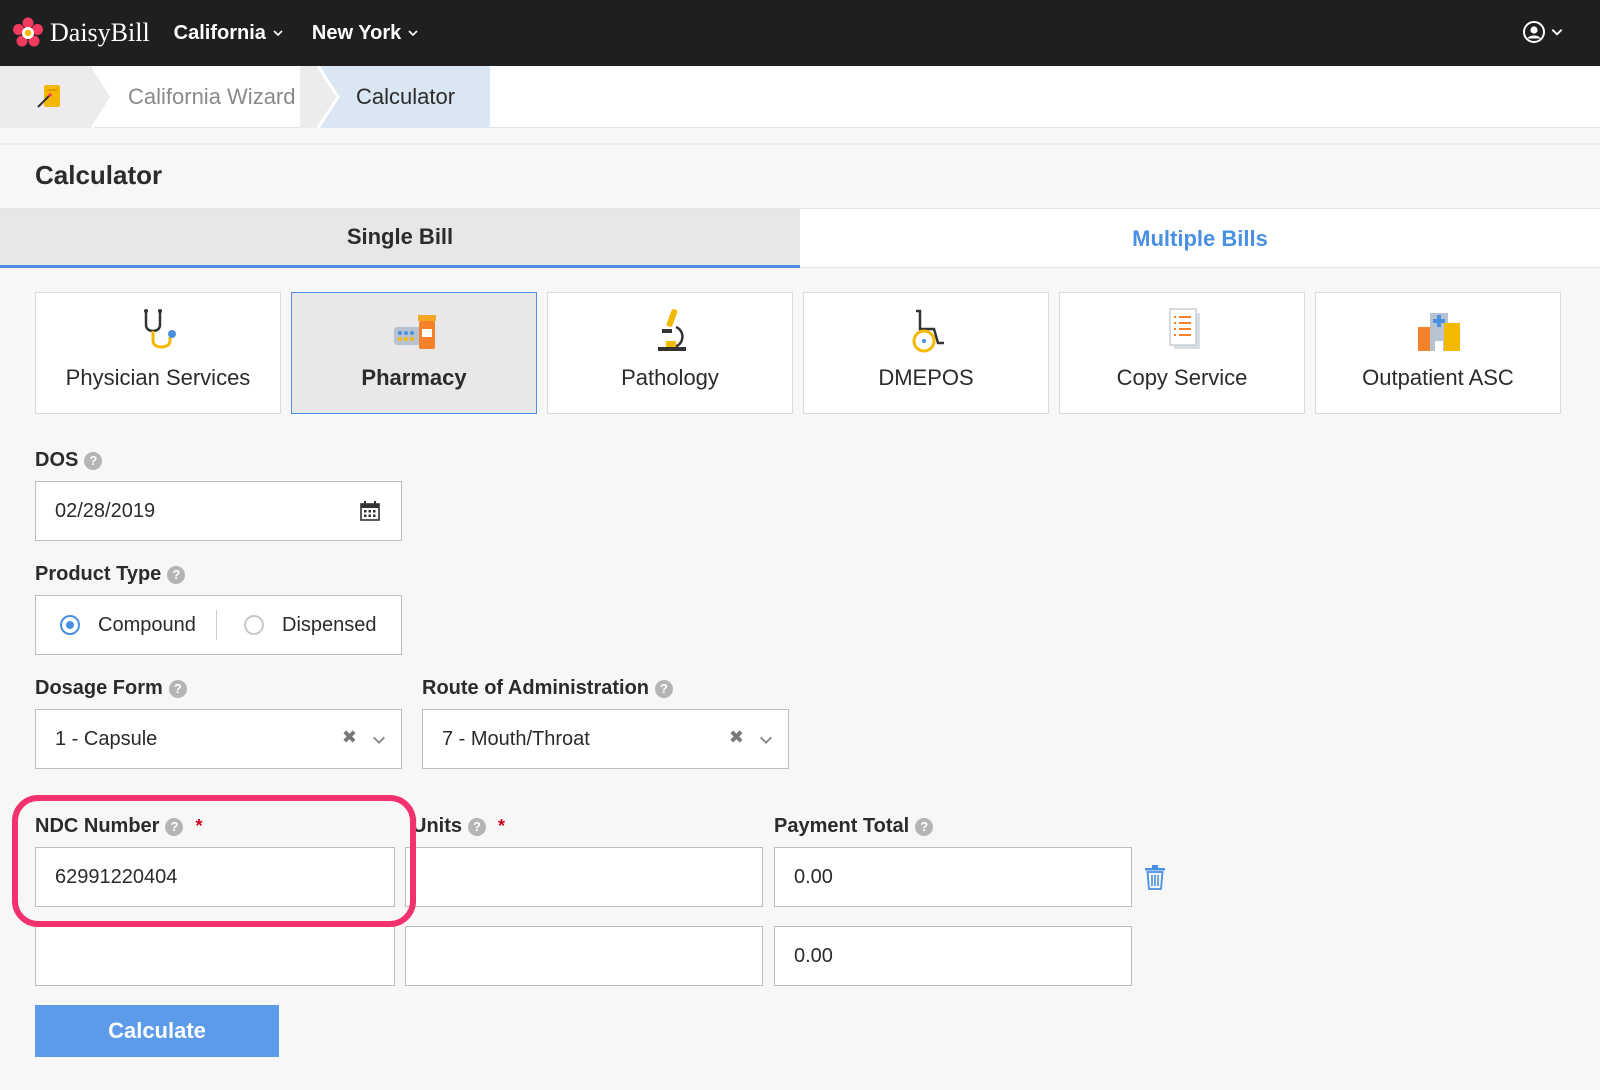 This screenshot has width=1600, height=1090. Describe the element at coordinates (800, 97) in the screenshot. I see `breadcrumb: Calculator California Wizard` at that location.